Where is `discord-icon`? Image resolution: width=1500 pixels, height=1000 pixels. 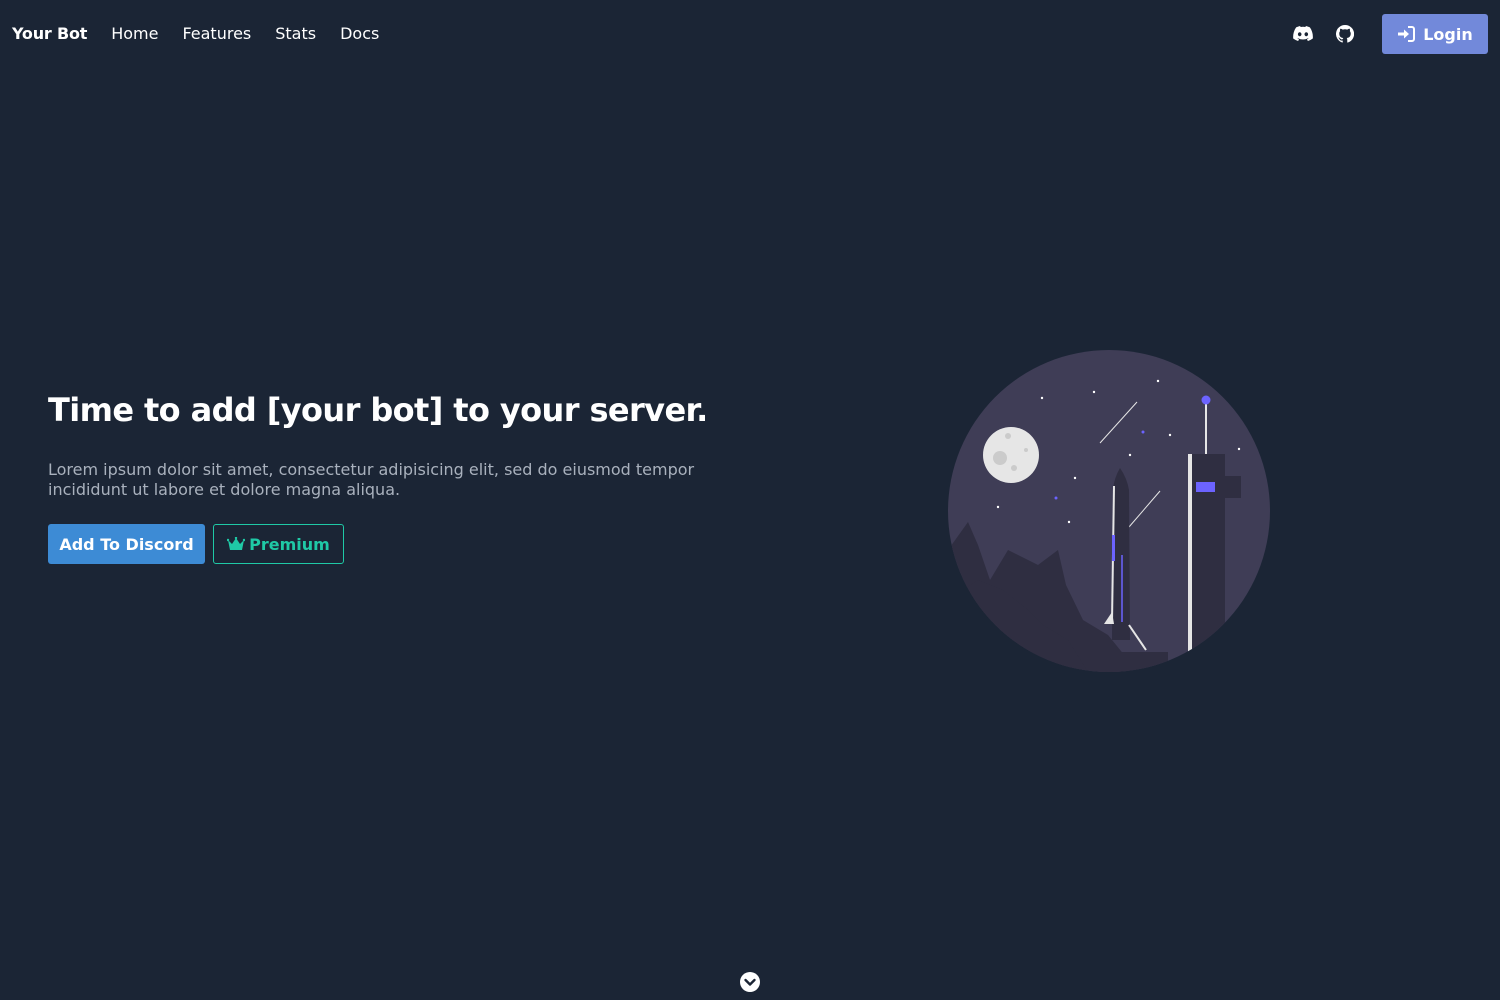
discord-icon is located at coordinates (1303, 34).